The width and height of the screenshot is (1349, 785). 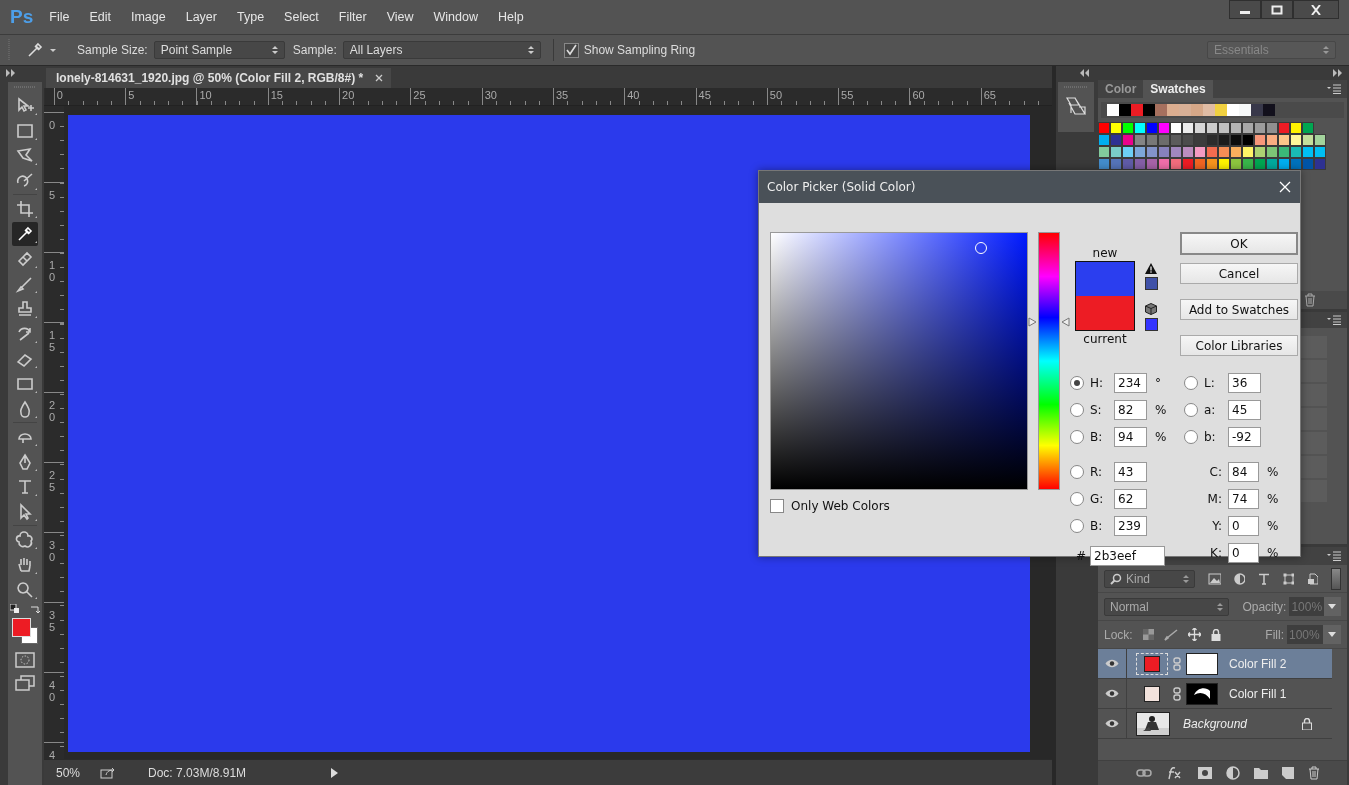 What do you see at coordinates (219, 50) in the screenshot?
I see `sample-size-select: Point Sample` at bounding box center [219, 50].